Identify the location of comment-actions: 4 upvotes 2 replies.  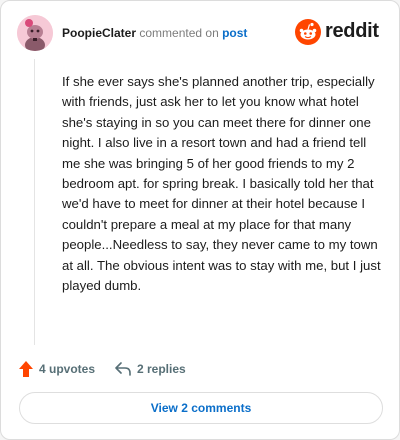
(199, 369).